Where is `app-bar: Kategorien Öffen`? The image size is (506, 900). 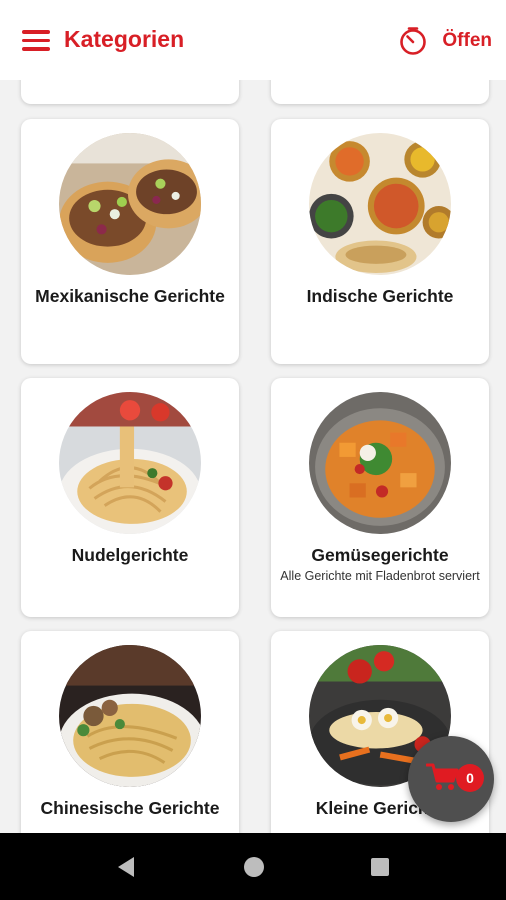
app-bar: Kategorien Öffen is located at coordinates (253, 40).